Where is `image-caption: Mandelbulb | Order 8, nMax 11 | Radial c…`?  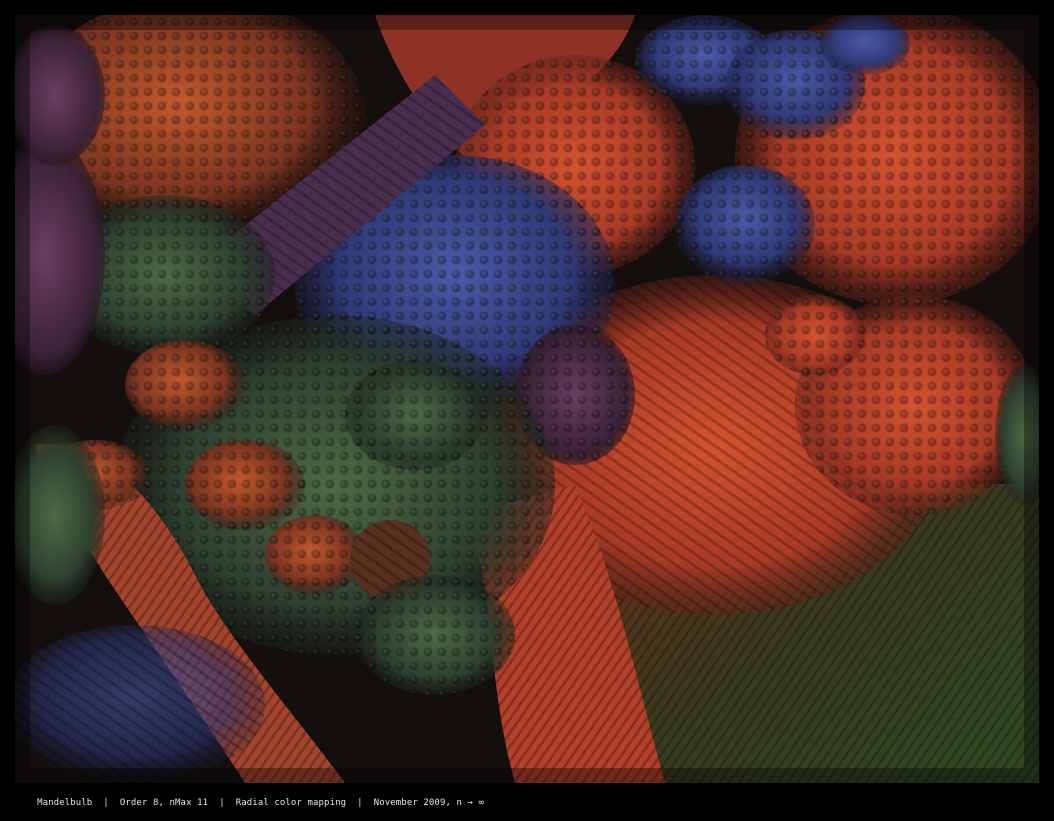
image-caption: Mandelbulb | Order 8, nMax 11 | Radial c… is located at coordinates (249, 796).